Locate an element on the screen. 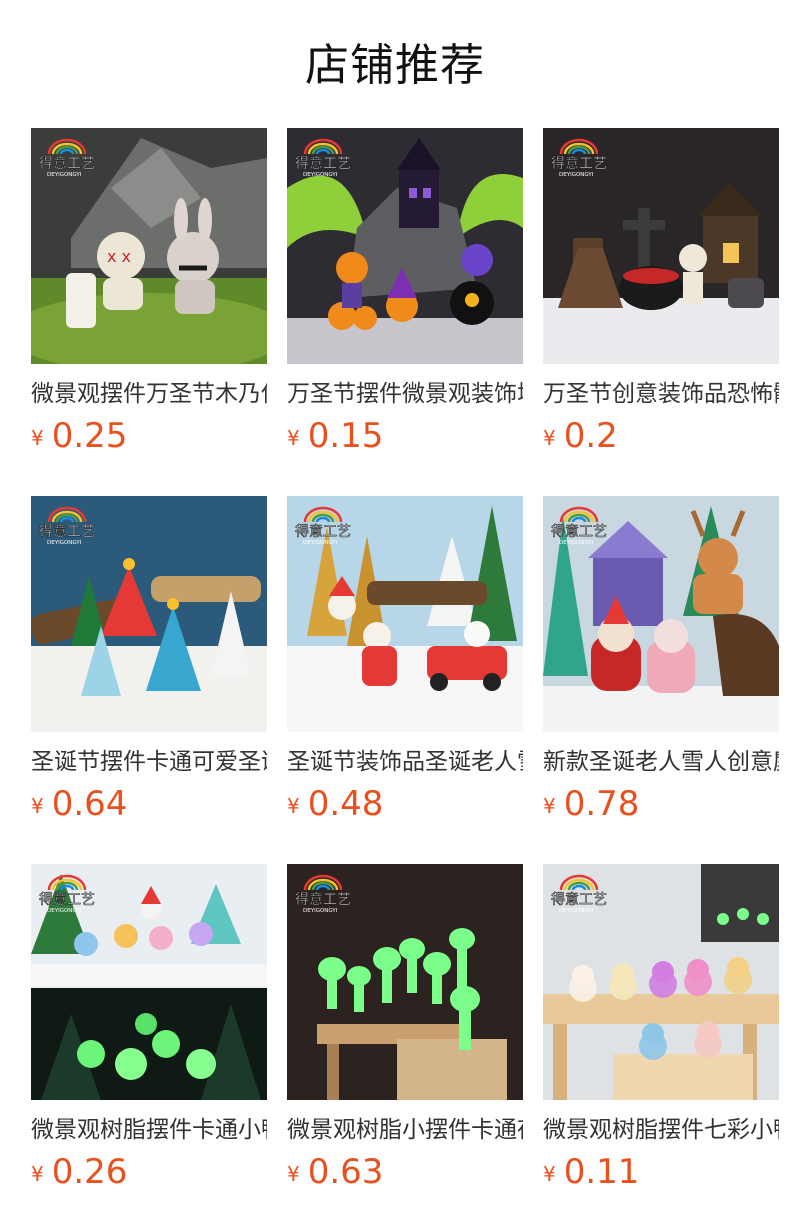  product-price: ¥0.11 is located at coordinates (591, 1172).